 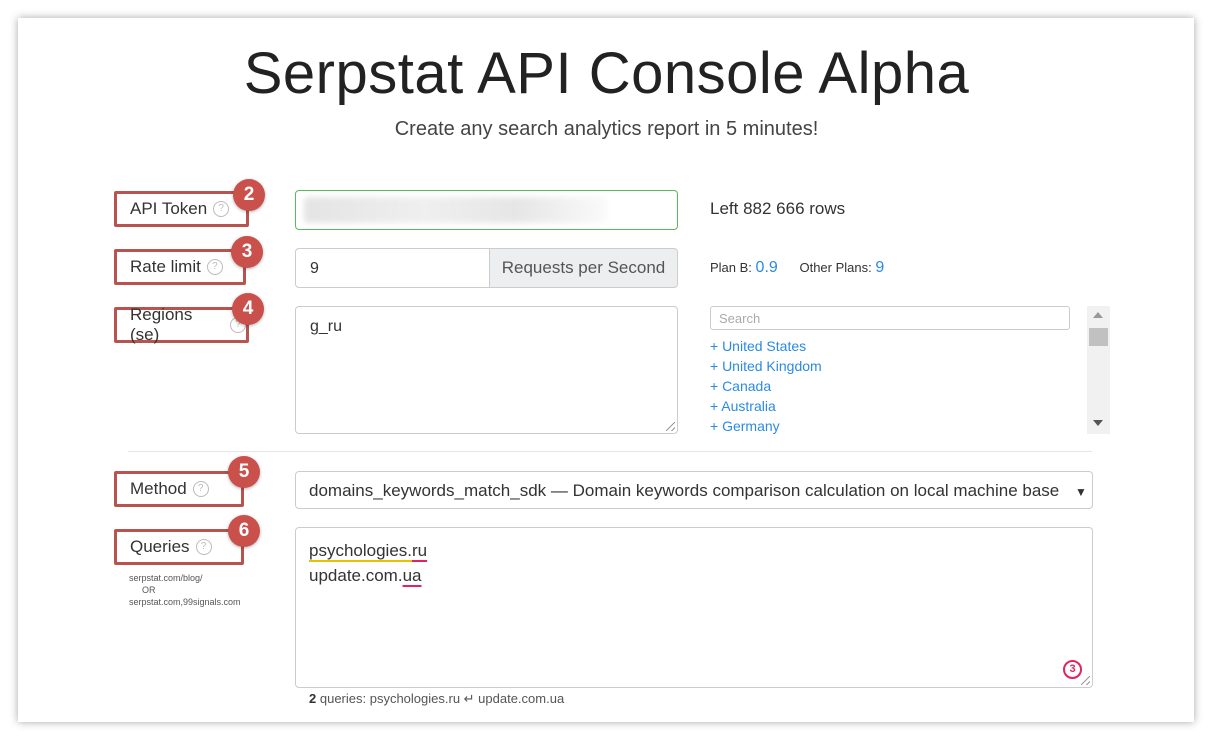 I want to click on regions-textarea: g_ru, so click(x=486, y=370).